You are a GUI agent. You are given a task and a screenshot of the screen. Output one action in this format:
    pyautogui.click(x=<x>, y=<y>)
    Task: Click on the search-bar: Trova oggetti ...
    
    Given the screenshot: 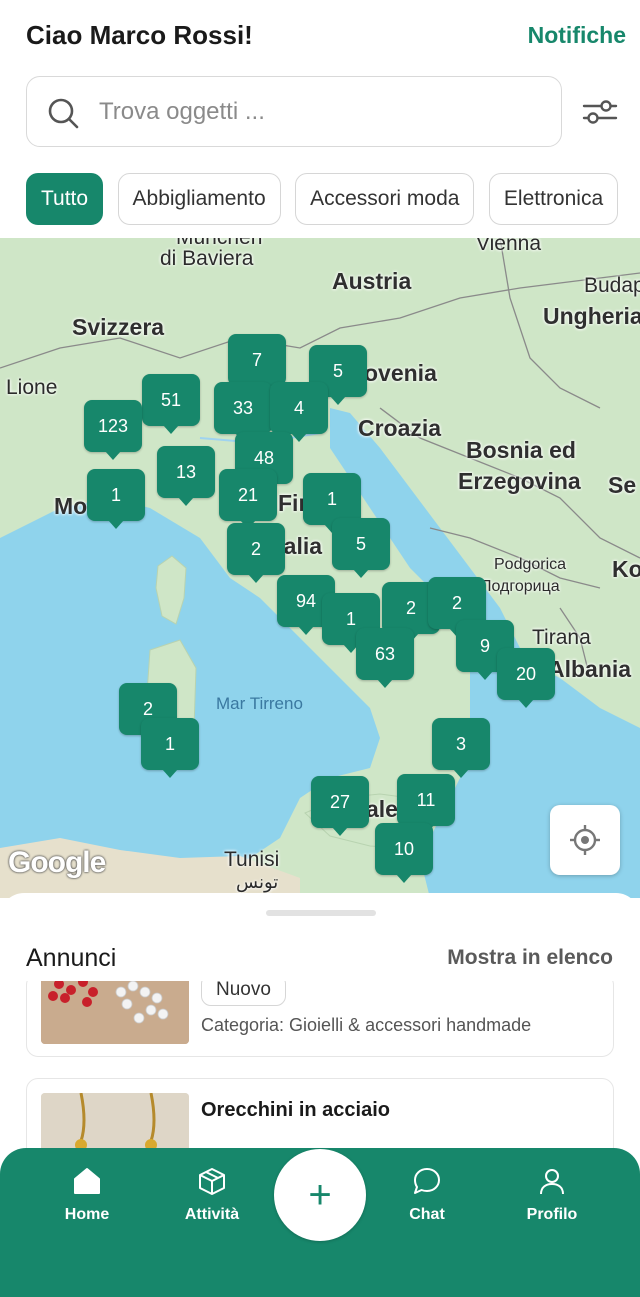 What is the action you would take?
    pyautogui.click(x=294, y=111)
    